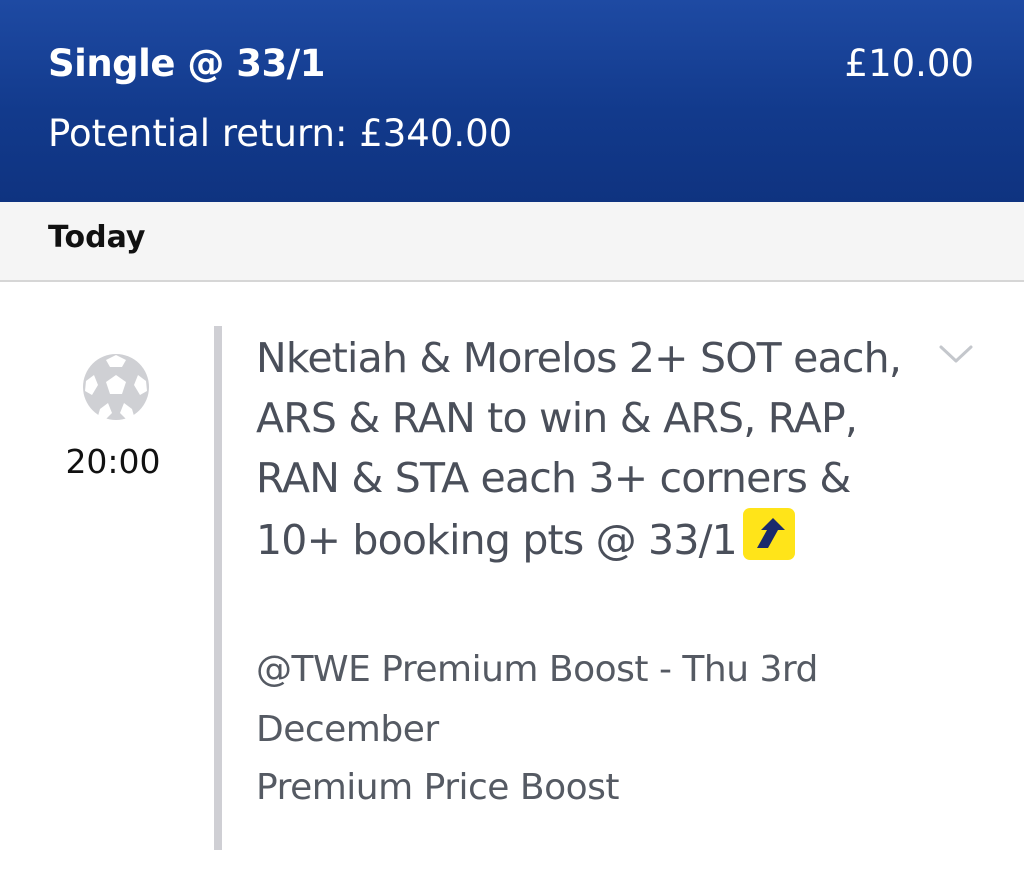  What do you see at coordinates (537, 699) in the screenshot?
I see `market-name: @TWE Premium Boost - Thu 3rd December` at bounding box center [537, 699].